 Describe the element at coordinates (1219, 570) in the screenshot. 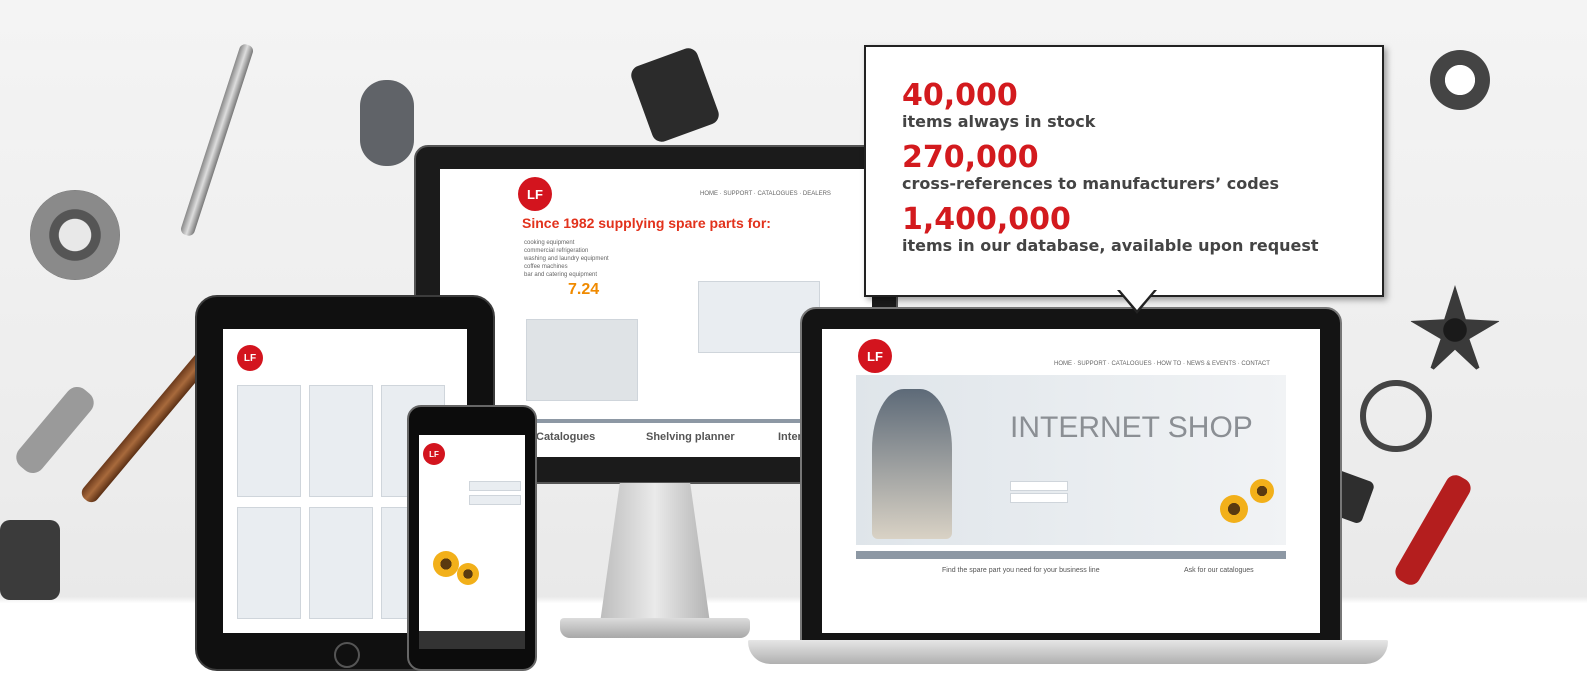

I see `bottom-heading-2: Ask for our catalogues` at that location.